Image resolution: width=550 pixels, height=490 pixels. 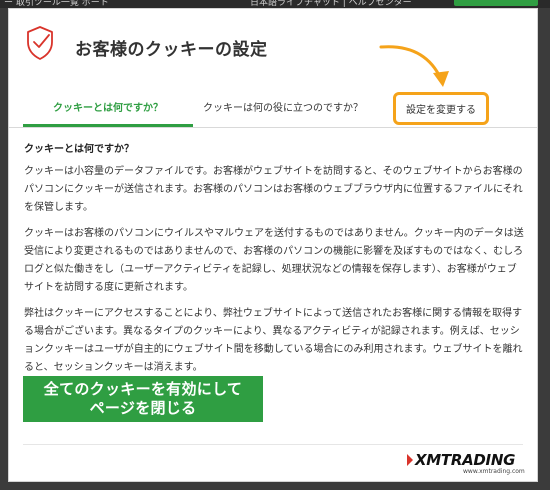 I want to click on background-topbar: ー 取引ツール一覧 ポート 日本語ライブチャット | ヘルプセンター, so click(x=275, y=4).